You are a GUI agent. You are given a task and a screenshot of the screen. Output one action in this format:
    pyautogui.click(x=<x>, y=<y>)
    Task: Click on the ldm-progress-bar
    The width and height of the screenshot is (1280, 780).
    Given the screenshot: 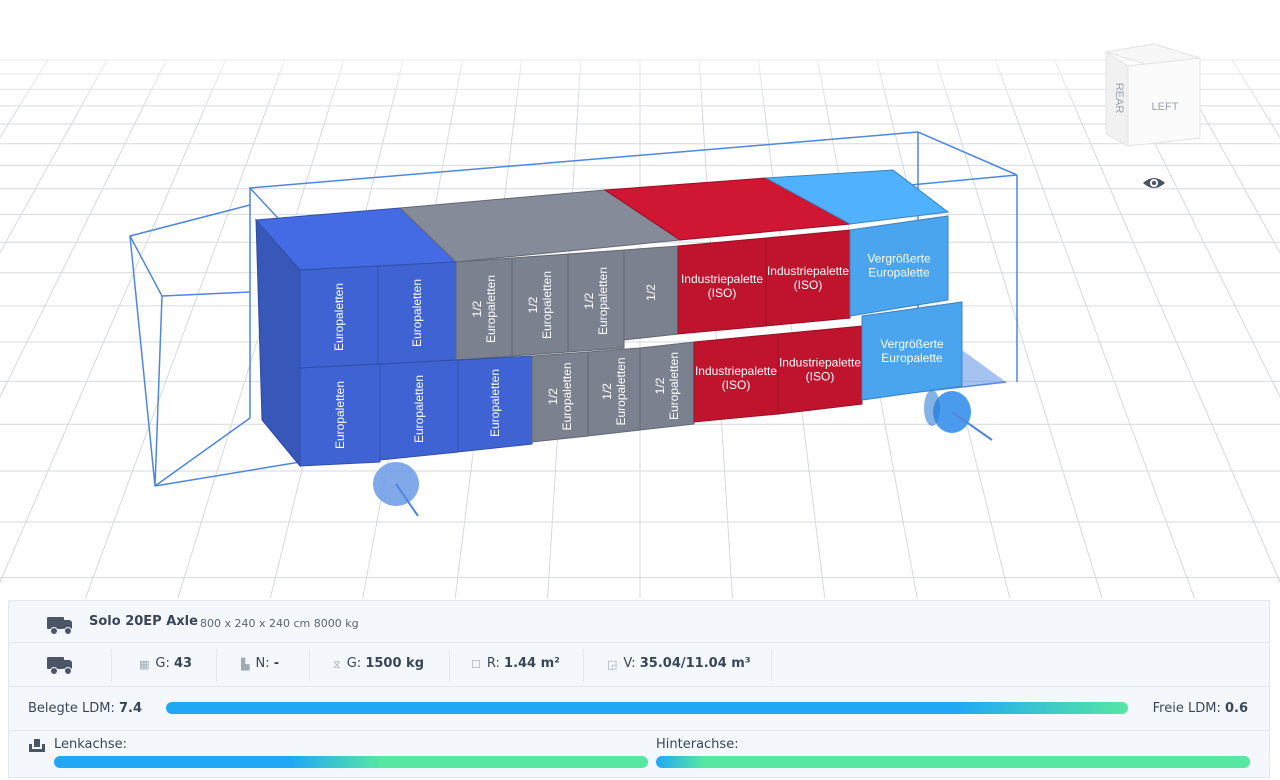 What is the action you would take?
    pyautogui.click(x=647, y=708)
    